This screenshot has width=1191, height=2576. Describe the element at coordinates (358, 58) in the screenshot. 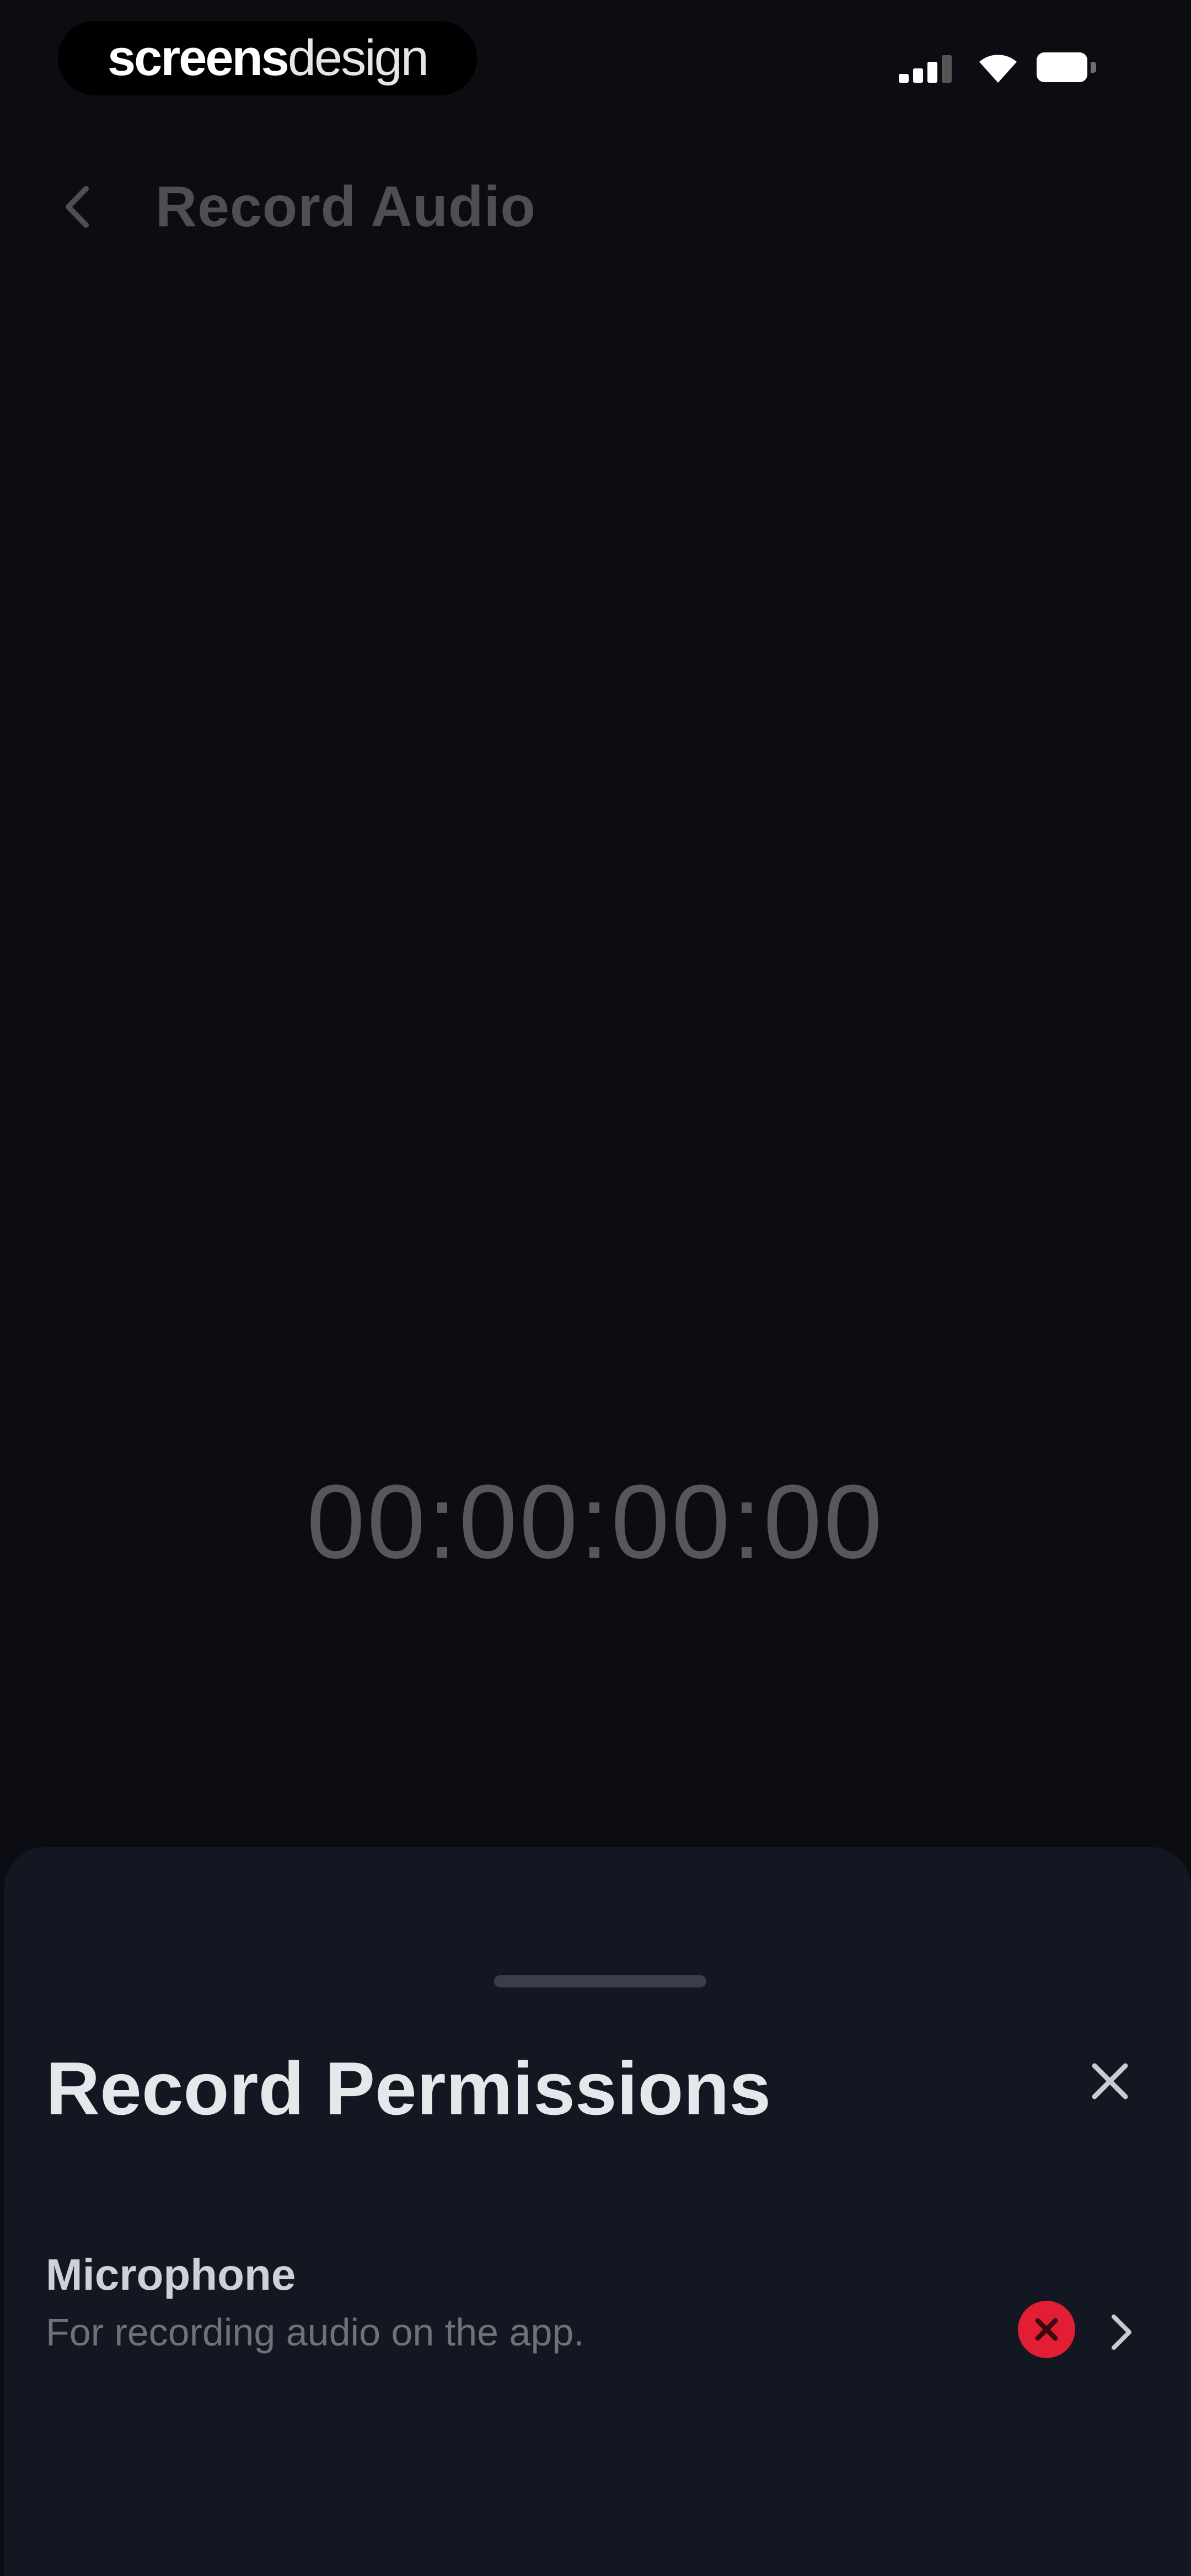

I see `brand-logo-part2: design` at that location.